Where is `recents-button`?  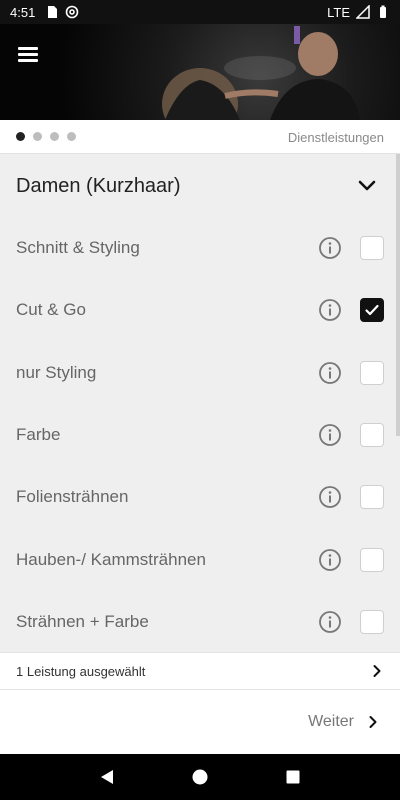
recents-button is located at coordinates (293, 777).